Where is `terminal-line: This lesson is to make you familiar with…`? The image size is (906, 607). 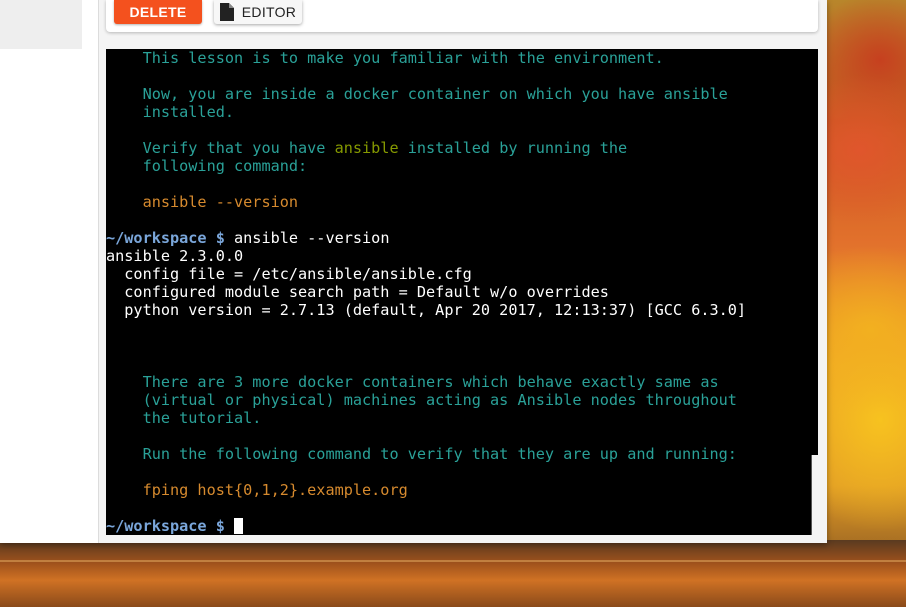
terminal-line: This lesson is to make you familiar with… is located at coordinates (462, 58).